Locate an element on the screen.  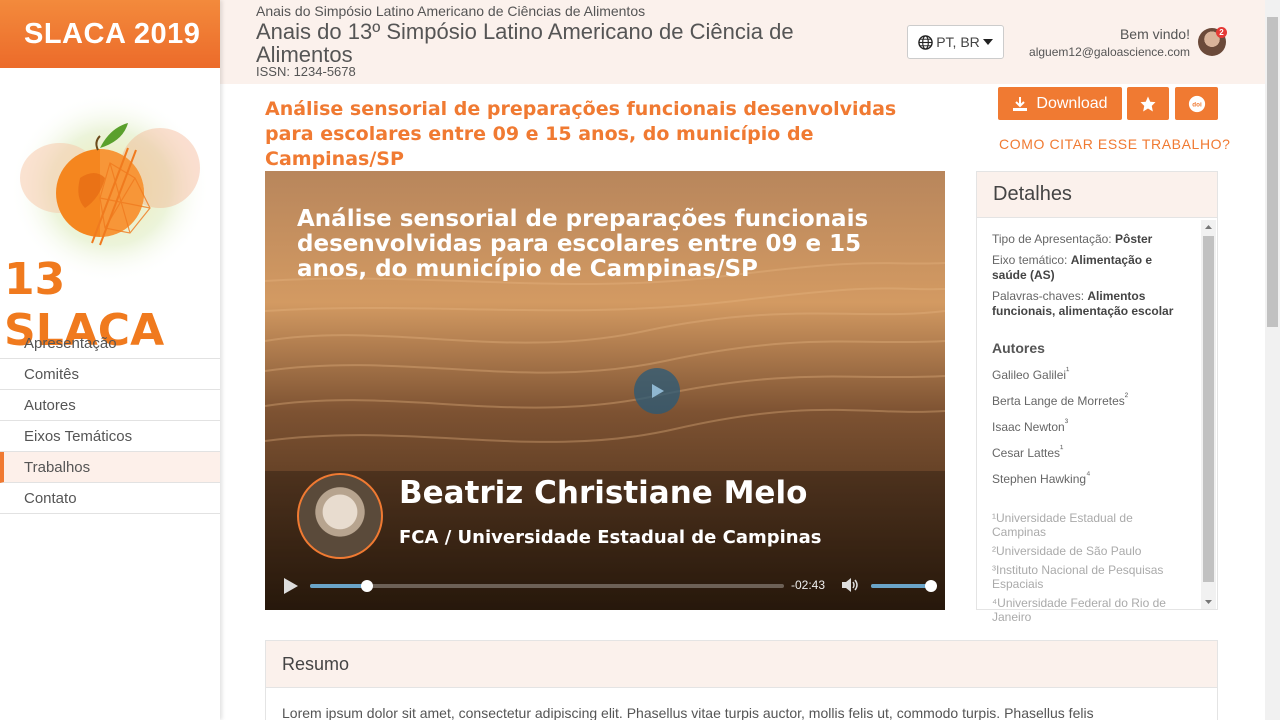
sidebar-item-apresentacao: Apresentação is located at coordinates (110, 343).